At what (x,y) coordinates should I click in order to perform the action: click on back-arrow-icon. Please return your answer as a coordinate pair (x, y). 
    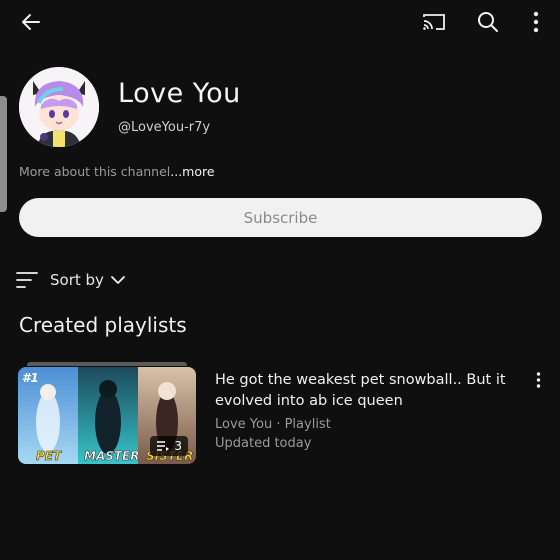
    Looking at the image, I should click on (31, 22).